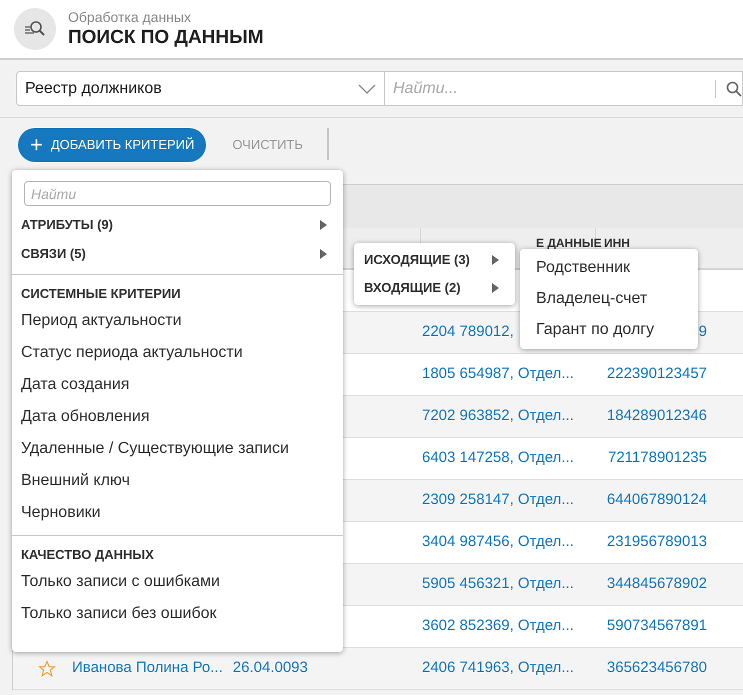 This screenshot has width=743, height=695. Describe the element at coordinates (35, 29) in the screenshot. I see `search-data-icon` at that location.